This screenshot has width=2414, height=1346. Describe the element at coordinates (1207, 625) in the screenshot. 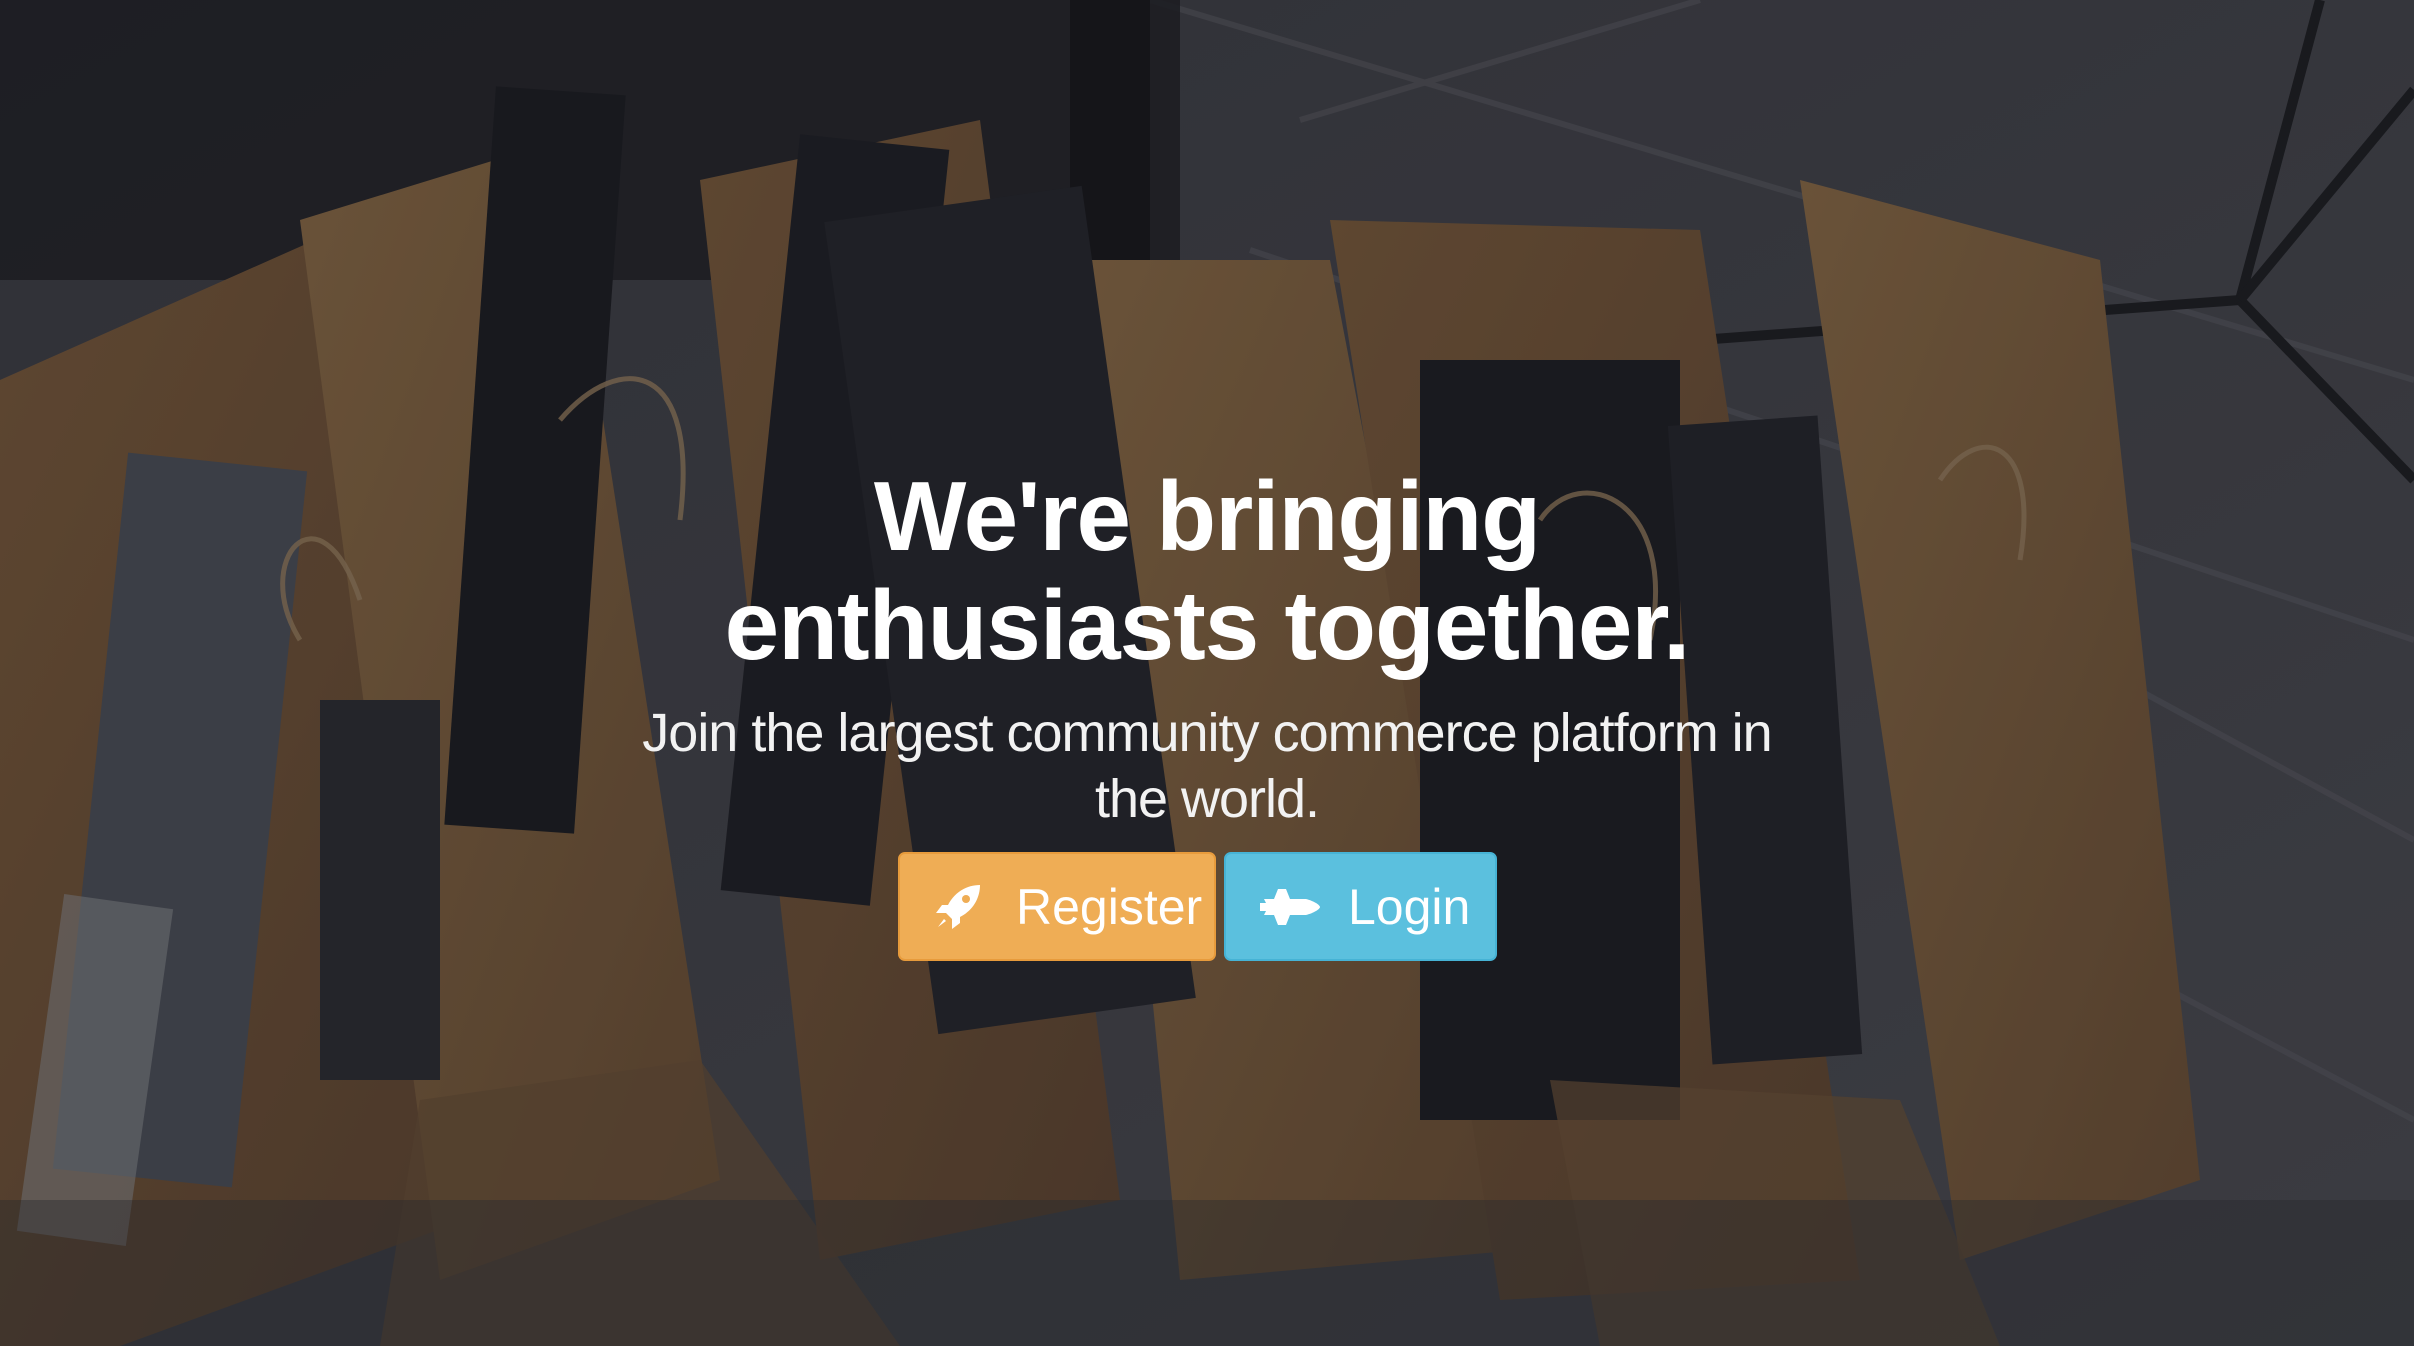

I see `hero-headline-line2: enthusiasts together.` at that location.